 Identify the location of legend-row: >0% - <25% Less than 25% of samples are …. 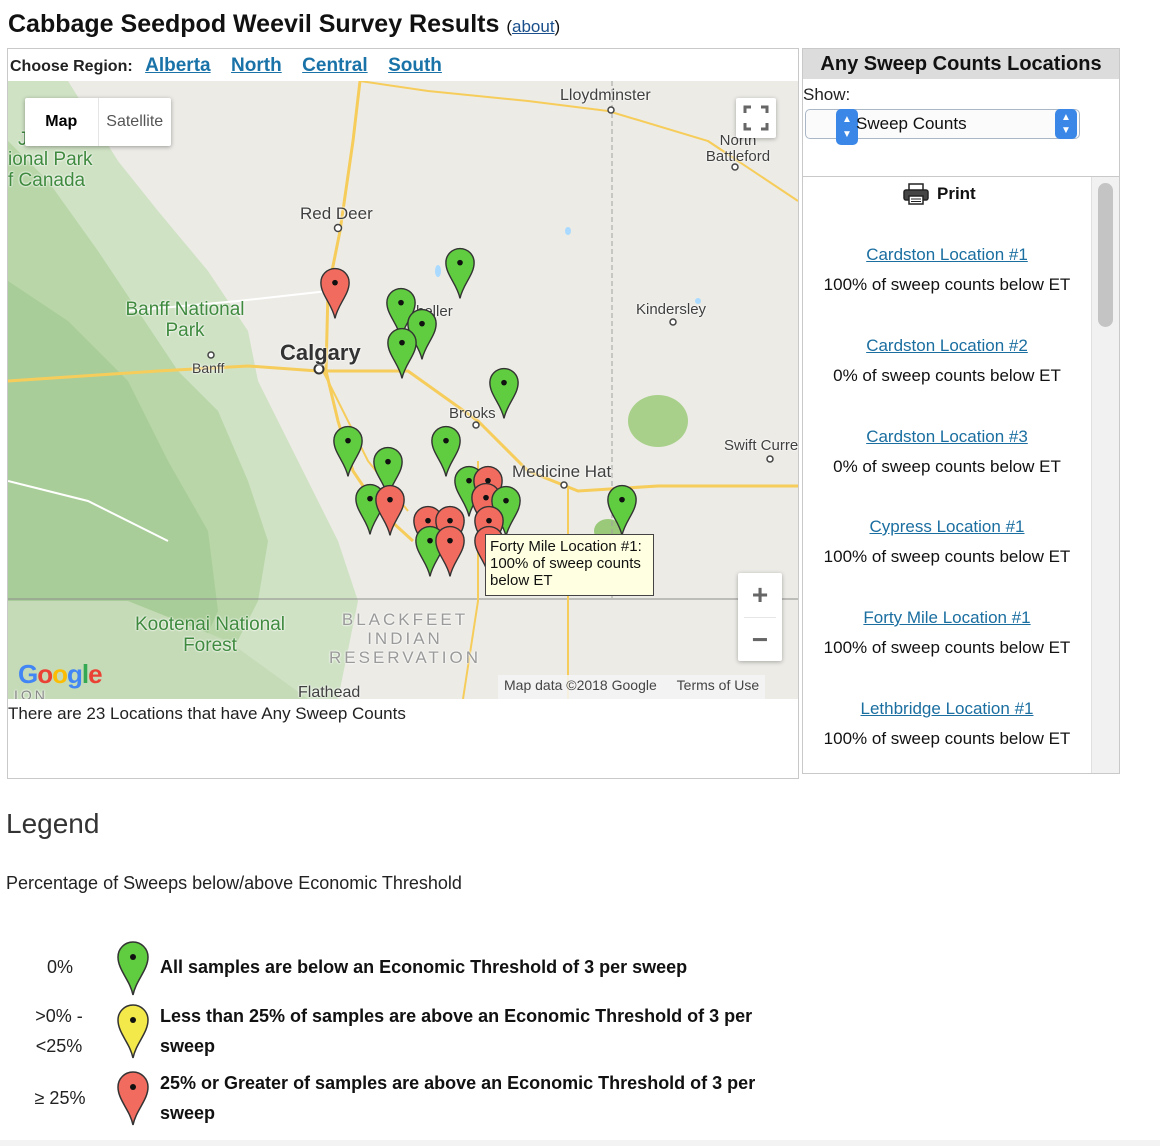
(400, 1031).